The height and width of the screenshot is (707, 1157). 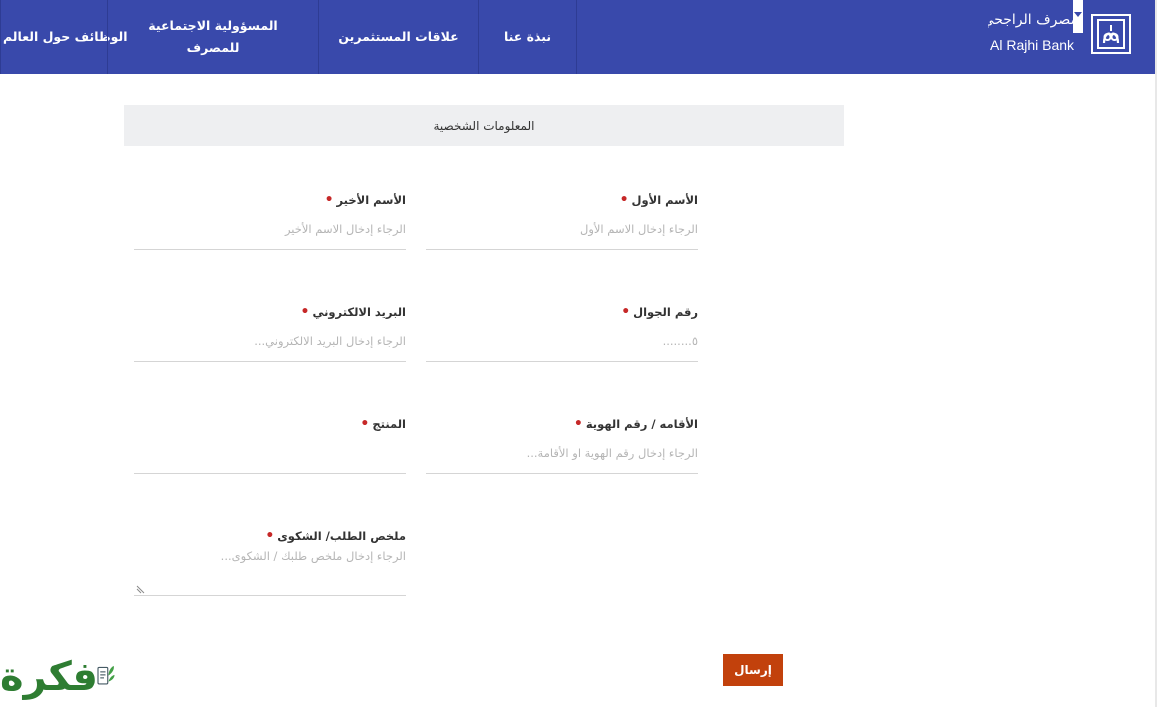 What do you see at coordinates (658, 200) in the screenshot?
I see `first-name-label: الأسم الأول•` at bounding box center [658, 200].